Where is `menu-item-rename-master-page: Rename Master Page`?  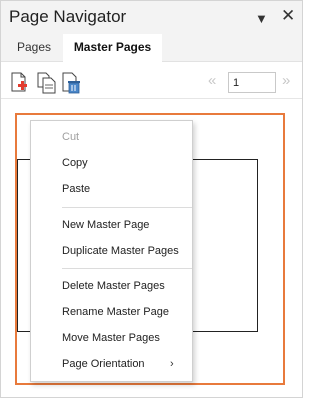
menu-item-rename-master-page: Rename Master Page is located at coordinates (111, 312).